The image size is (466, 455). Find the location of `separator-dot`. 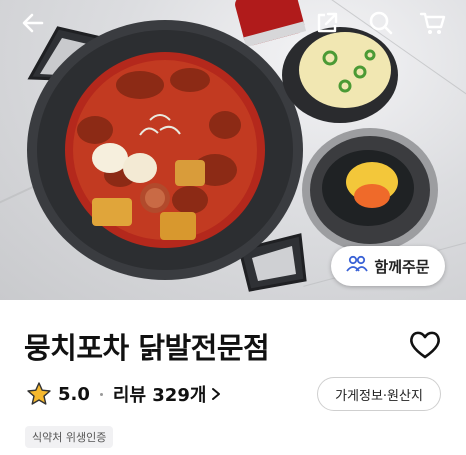

separator-dot is located at coordinates (101, 394).